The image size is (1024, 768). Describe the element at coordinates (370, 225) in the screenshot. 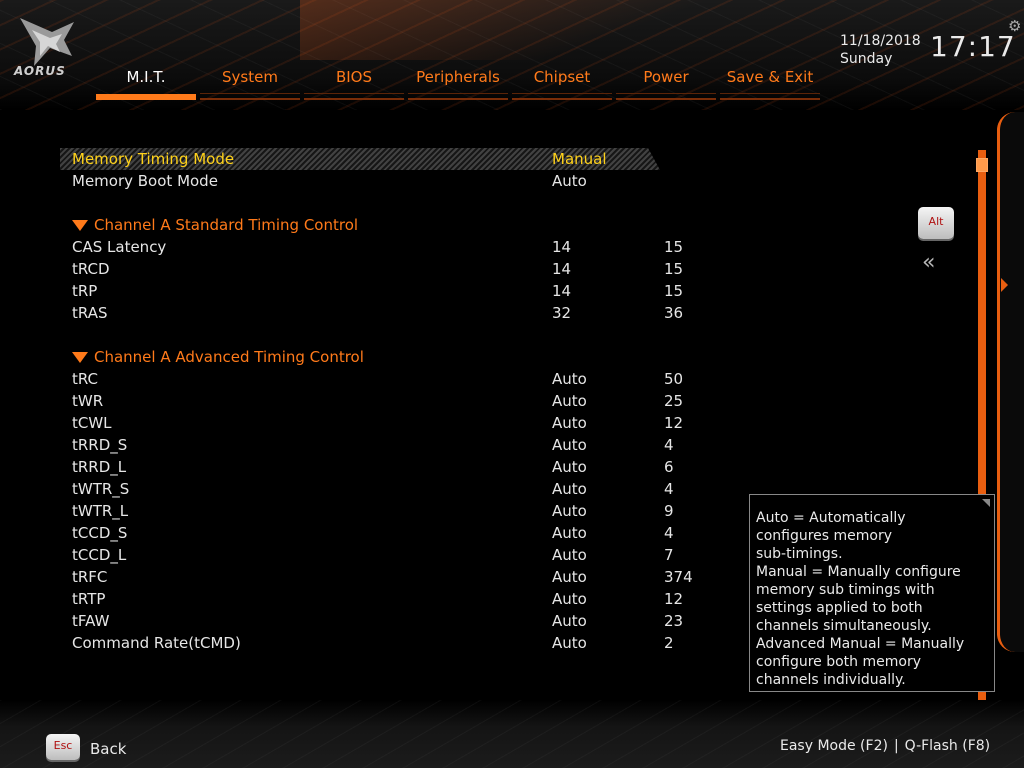

I see `section-standard-timing: Channel A Standard Timing Control` at that location.